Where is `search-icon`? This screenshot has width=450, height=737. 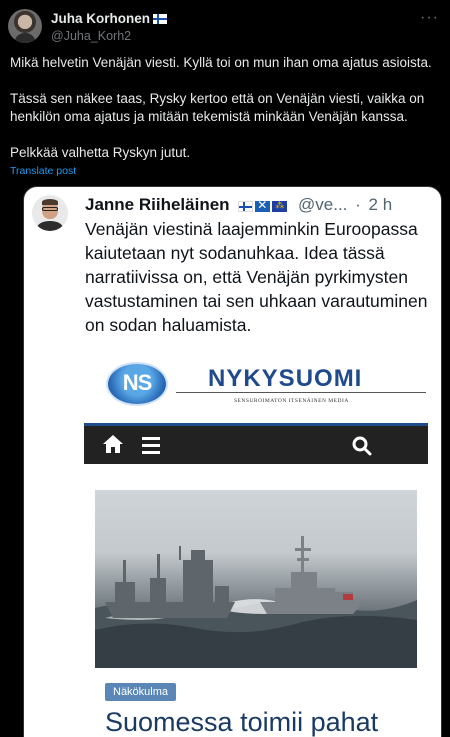 search-icon is located at coordinates (362, 446).